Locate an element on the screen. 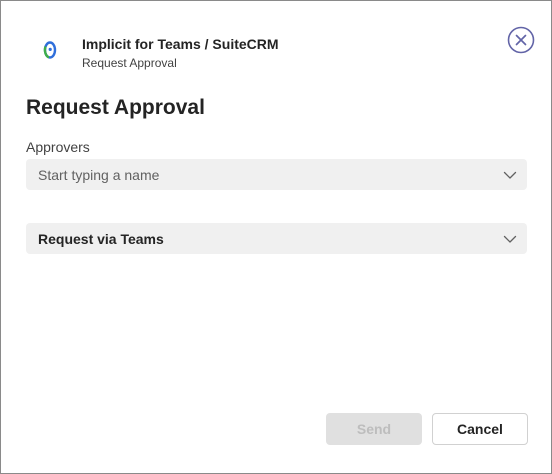 This screenshot has width=552, height=474. approvers-placeholder: Start typing a name is located at coordinates (99, 174).